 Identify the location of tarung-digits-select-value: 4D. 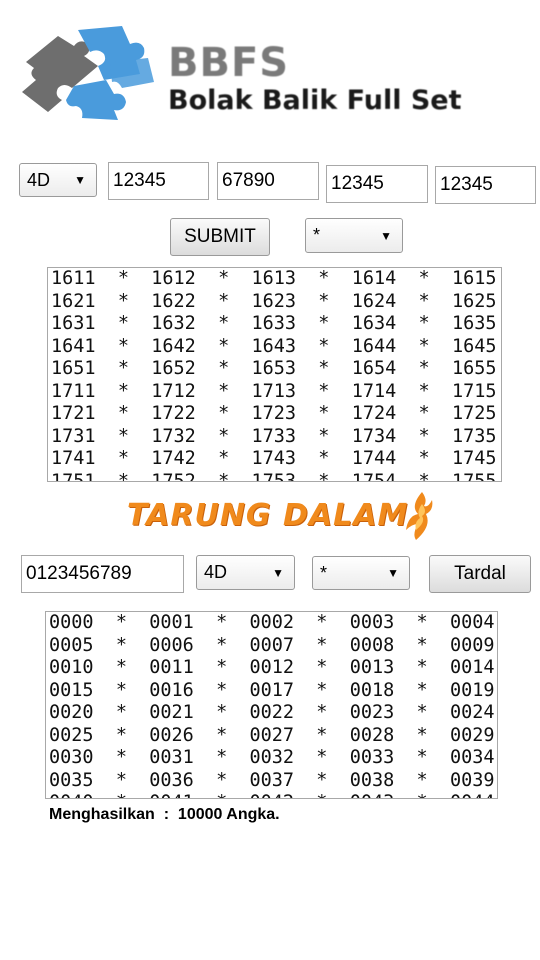
(216, 572).